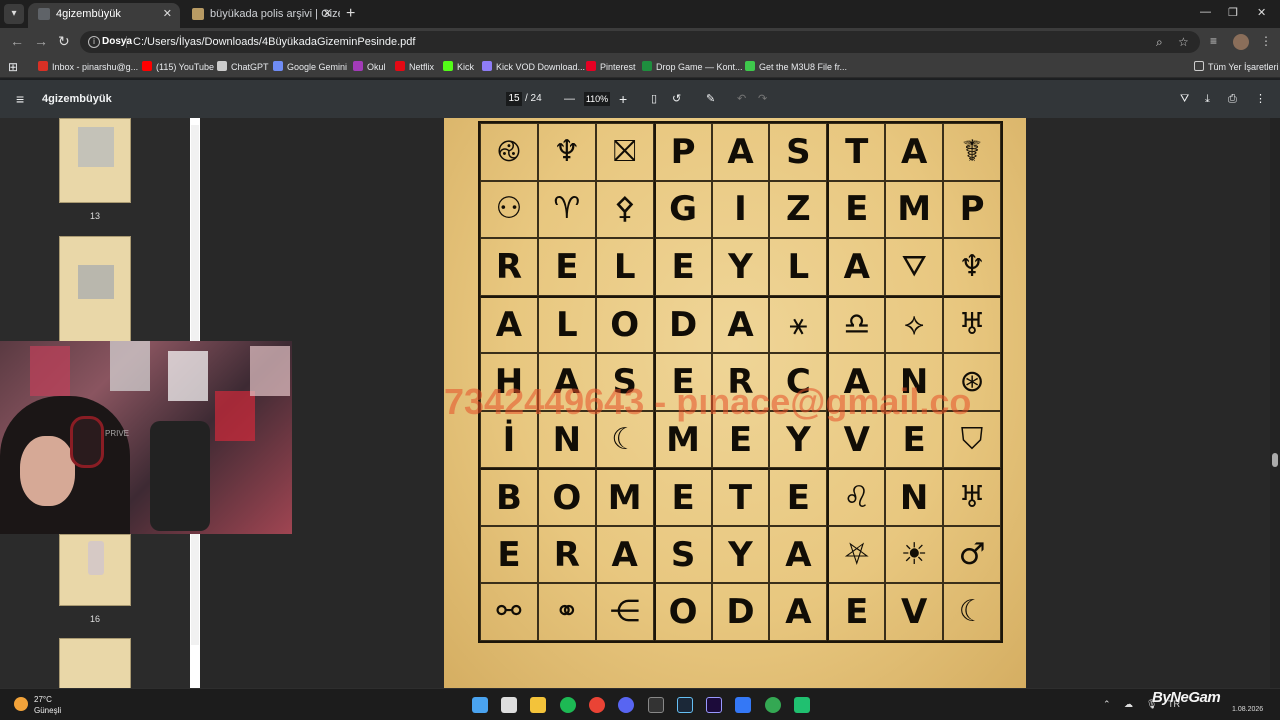 This screenshot has height=720, width=1280. What do you see at coordinates (626, 705) in the screenshot?
I see `discord-icon` at bounding box center [626, 705].